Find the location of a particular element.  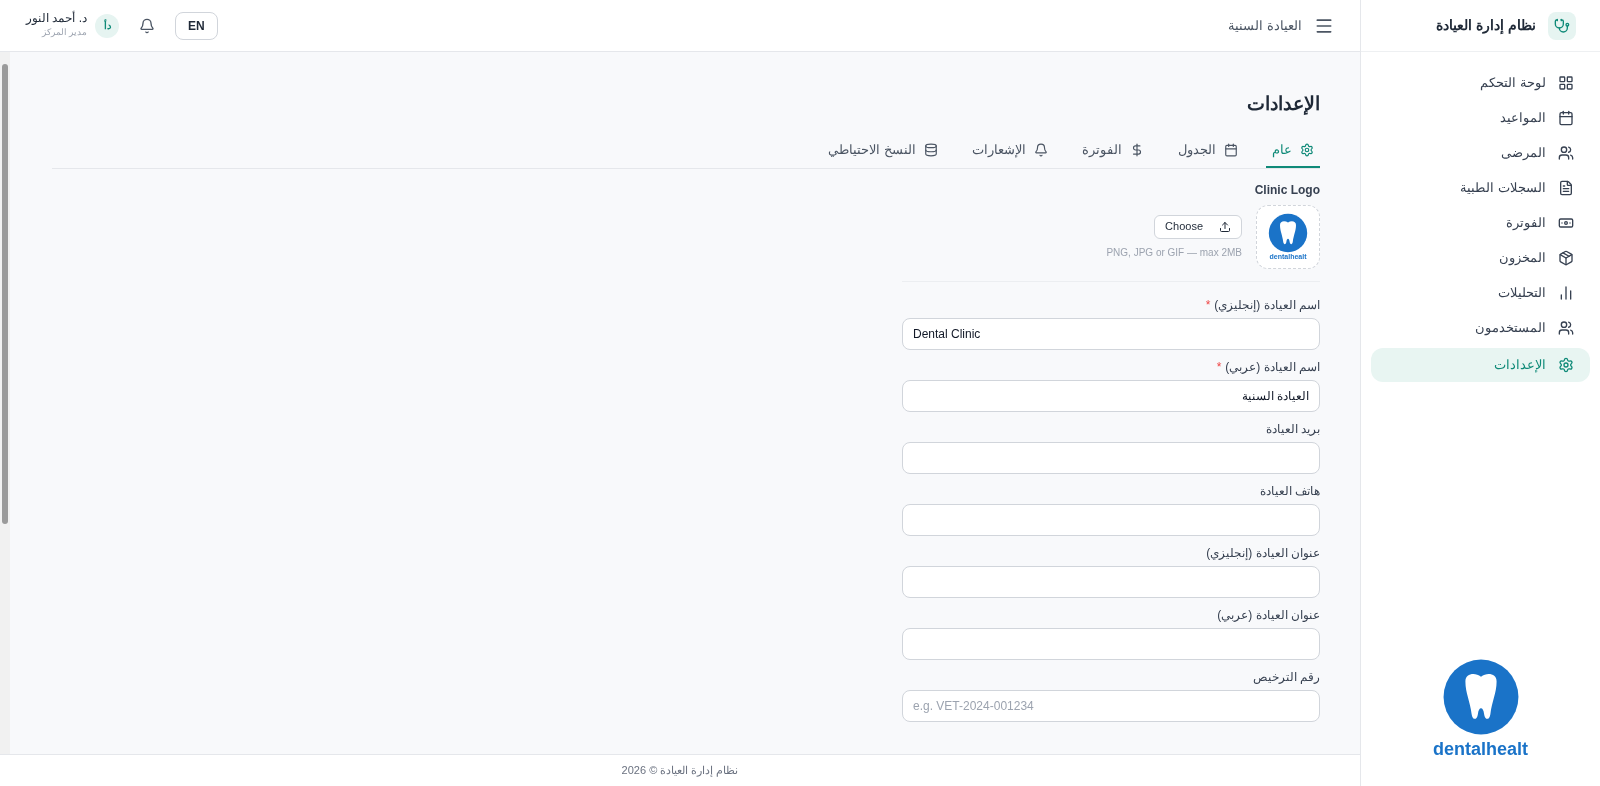

field-label: رقم الترخيص is located at coordinates (1286, 677).